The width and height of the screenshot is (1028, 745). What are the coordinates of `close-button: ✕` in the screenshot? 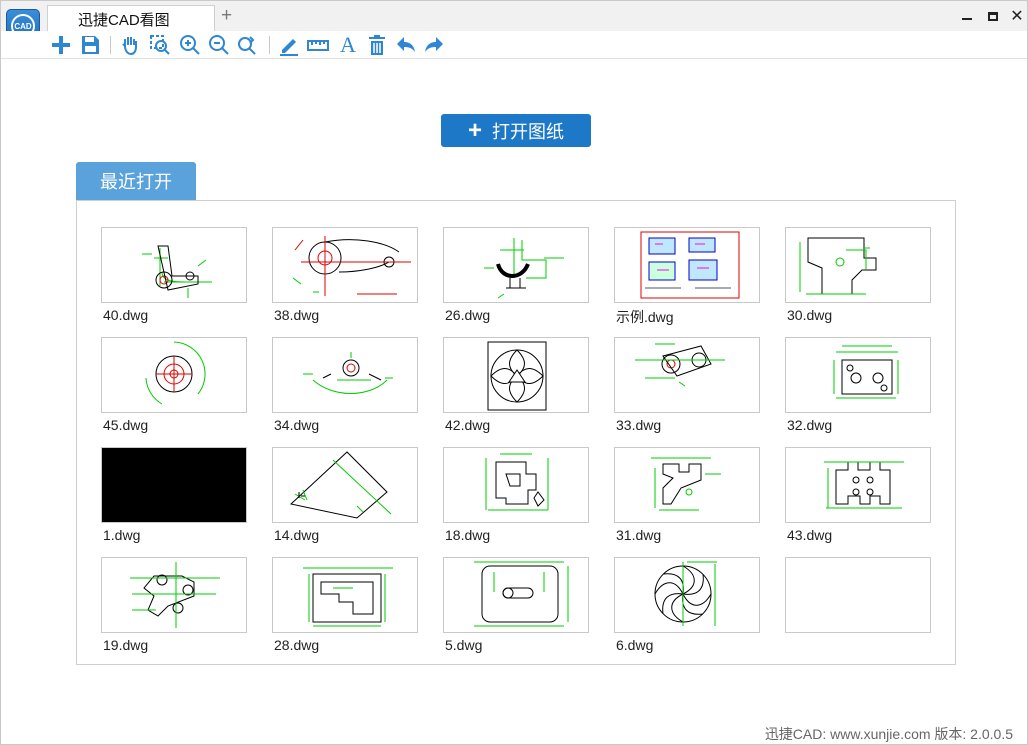 It's located at (1017, 16).